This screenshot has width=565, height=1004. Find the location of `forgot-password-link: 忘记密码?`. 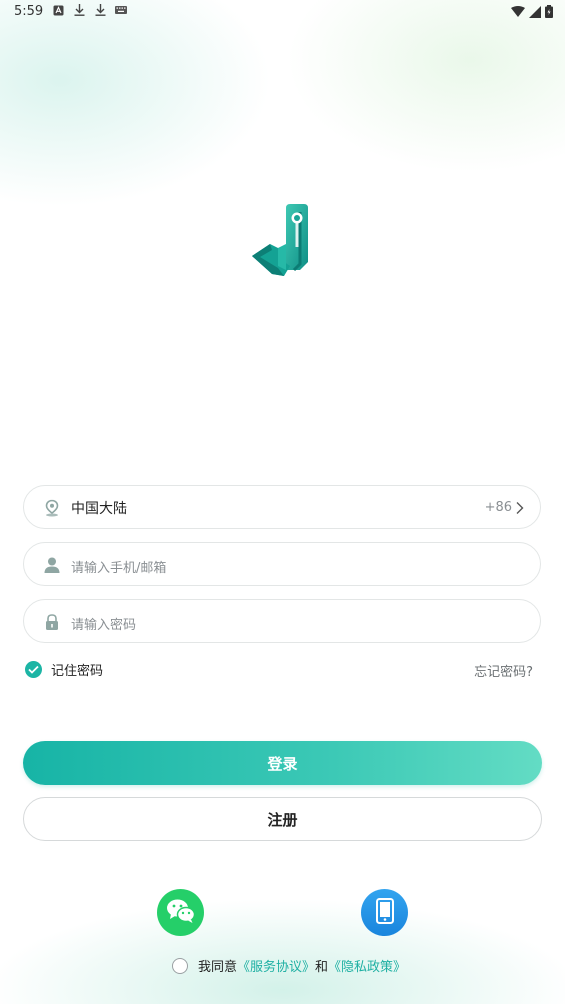

forgot-password-link: 忘记密码? is located at coordinates (503, 670).